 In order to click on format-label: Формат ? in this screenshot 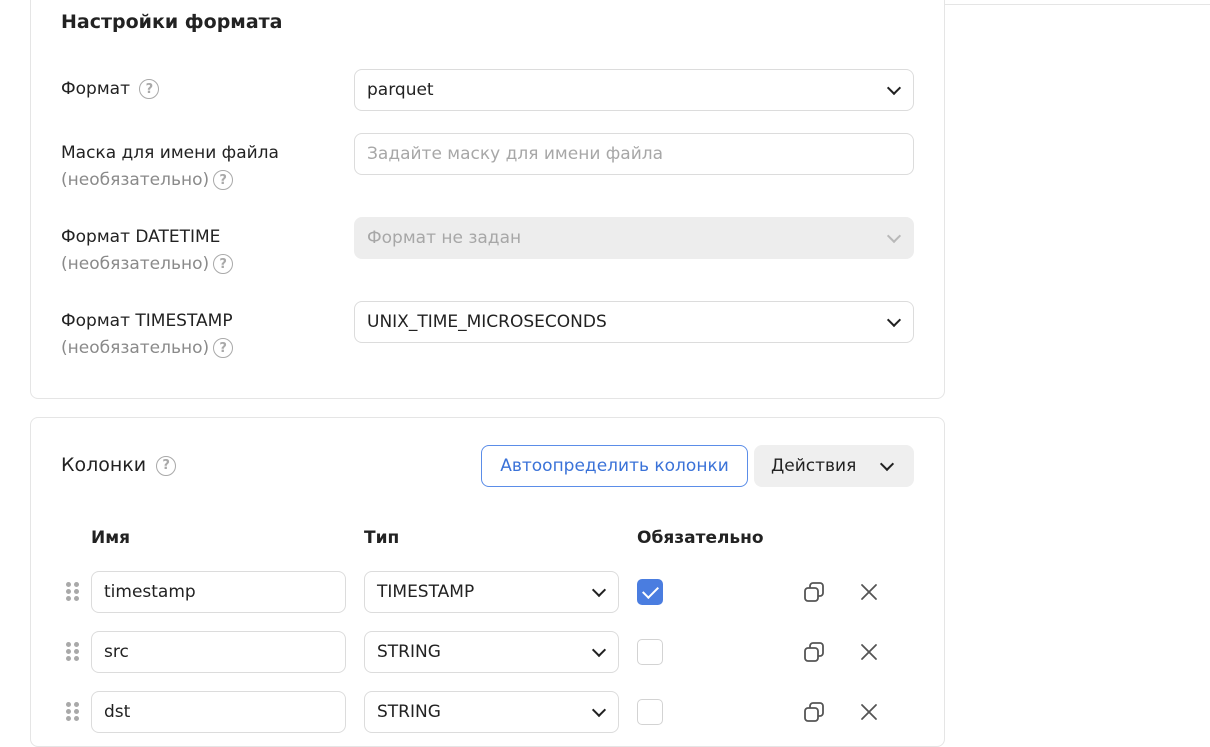, I will do `click(110, 89)`.